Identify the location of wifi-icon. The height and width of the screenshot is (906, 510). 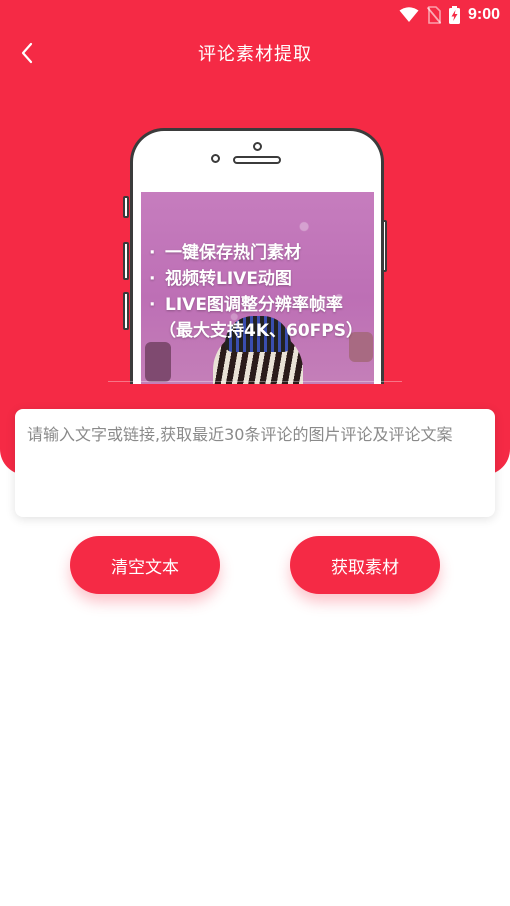
(409, 15).